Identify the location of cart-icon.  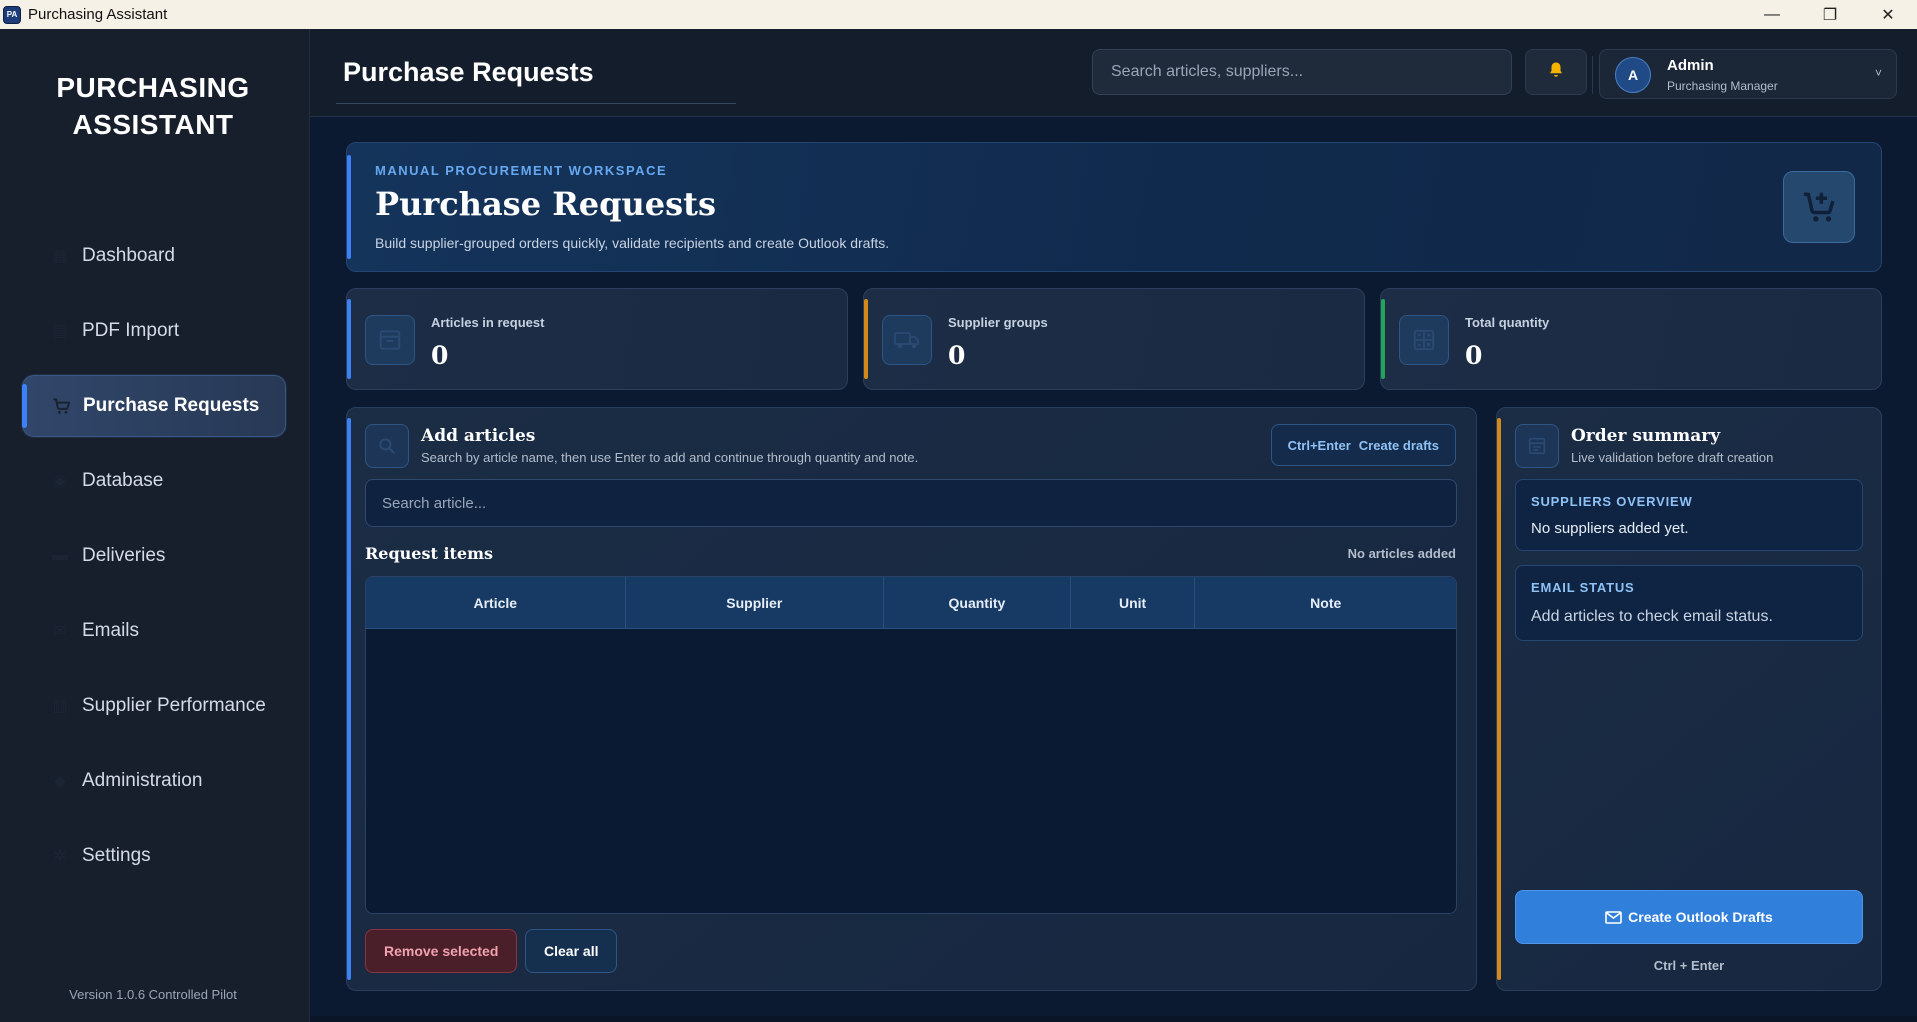
(61, 406).